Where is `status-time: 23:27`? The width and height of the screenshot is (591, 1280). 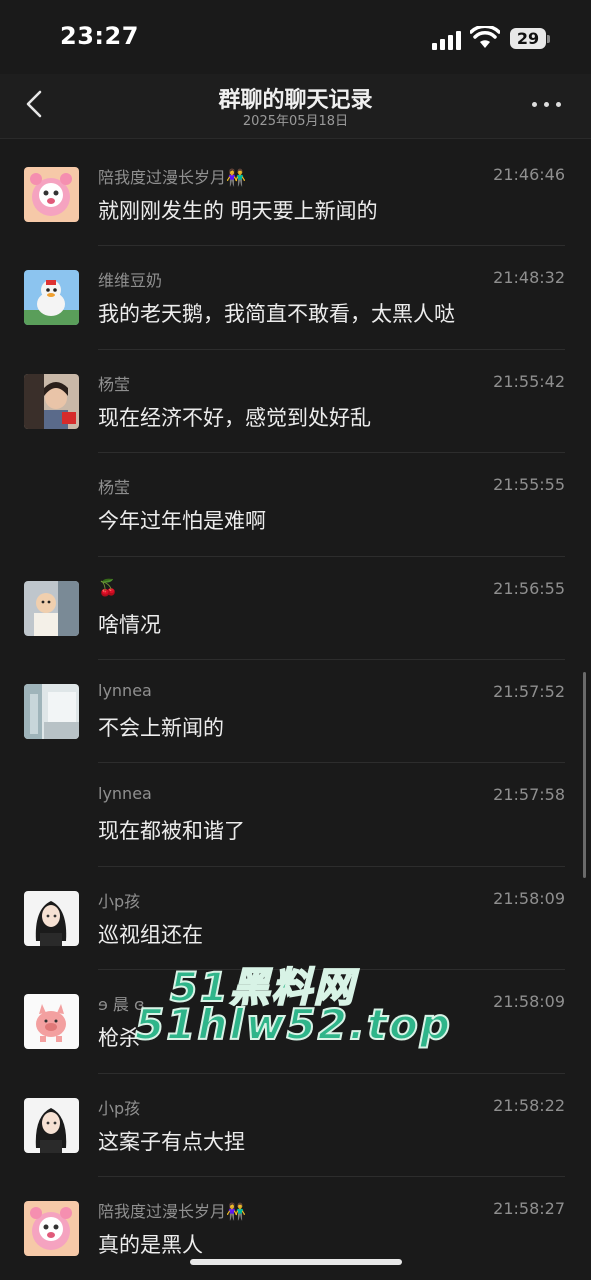 status-time: 23:27 is located at coordinates (99, 36).